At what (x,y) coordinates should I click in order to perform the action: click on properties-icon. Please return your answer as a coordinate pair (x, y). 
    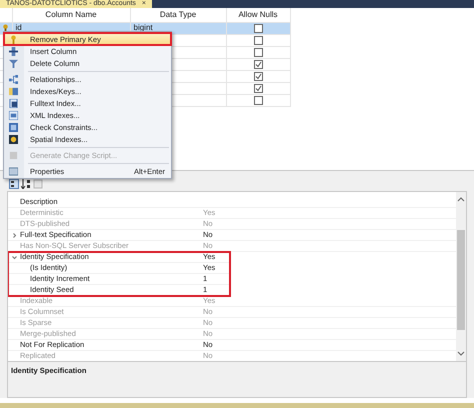
    Looking at the image, I should click on (13, 171).